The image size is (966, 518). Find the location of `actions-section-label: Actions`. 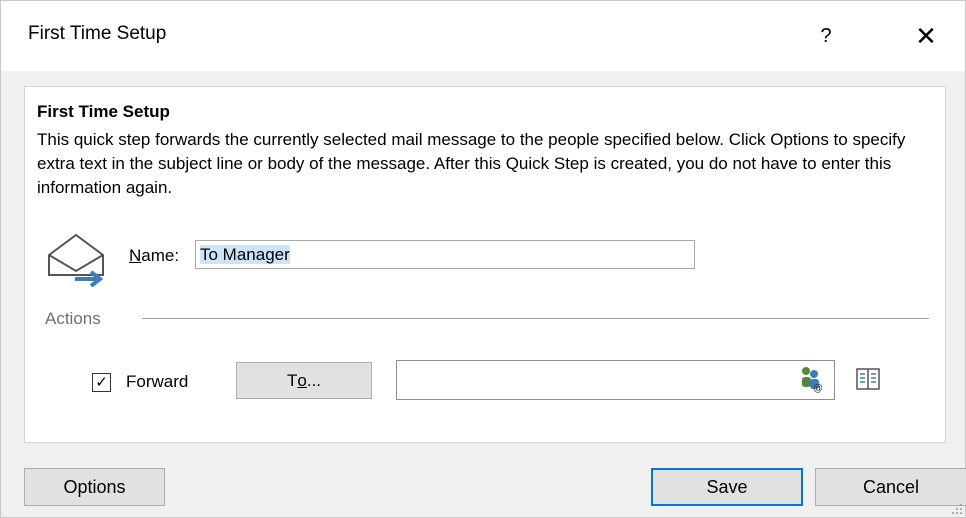

actions-section-label: Actions is located at coordinates (73, 318).